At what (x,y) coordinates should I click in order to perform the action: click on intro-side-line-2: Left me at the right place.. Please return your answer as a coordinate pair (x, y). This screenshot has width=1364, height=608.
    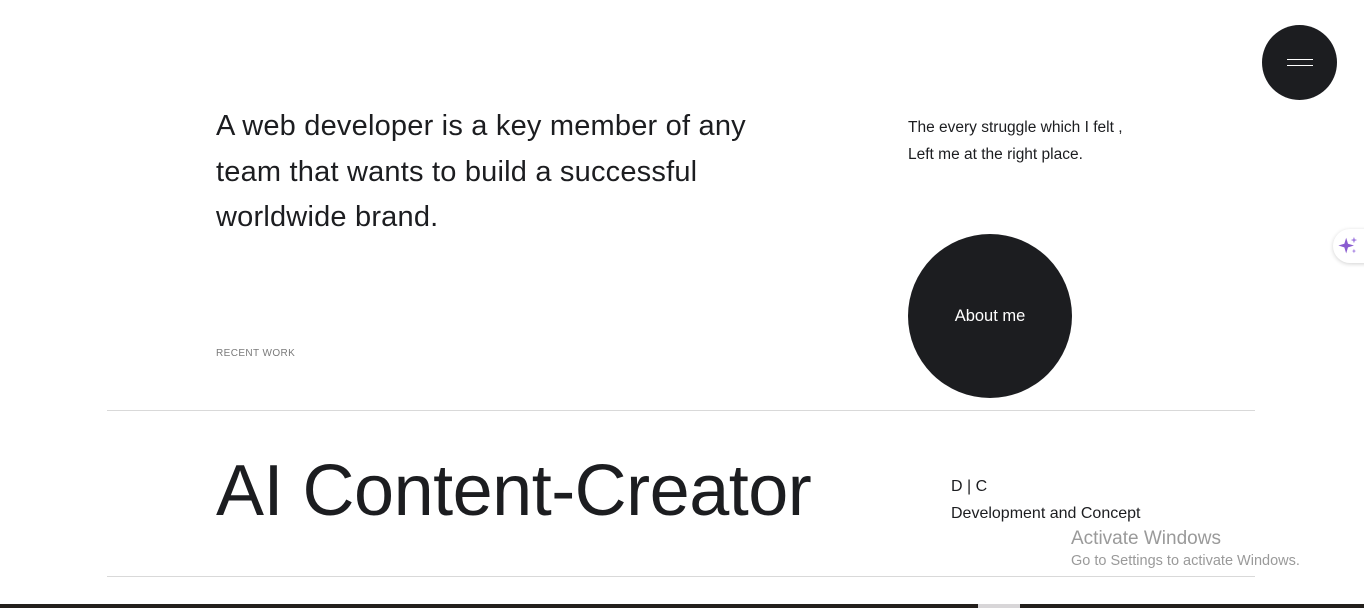
    Looking at the image, I should click on (995, 154).